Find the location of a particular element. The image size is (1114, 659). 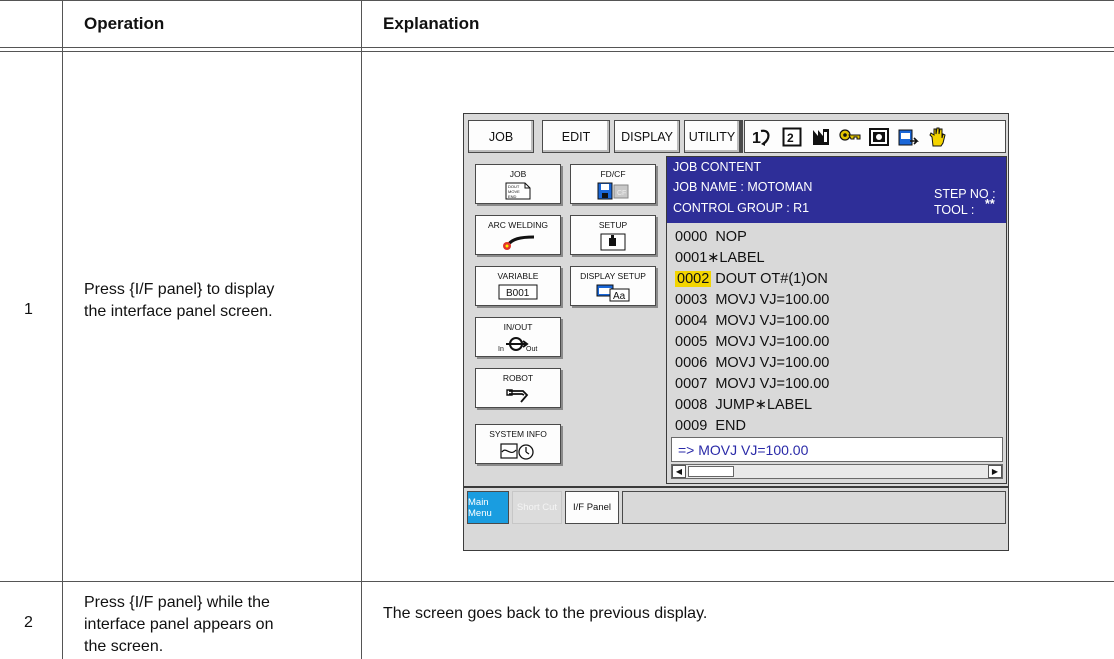

control-group-label: CONTROL GROUP : R1 is located at coordinates (741, 208).